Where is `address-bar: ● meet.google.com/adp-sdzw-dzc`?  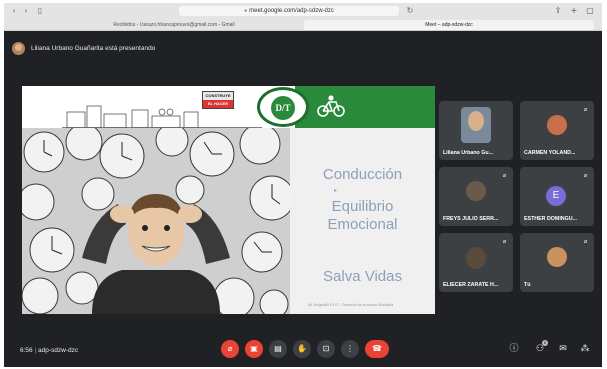 address-bar: ● meet.google.com/adp-sdzw-dzc is located at coordinates (289, 11).